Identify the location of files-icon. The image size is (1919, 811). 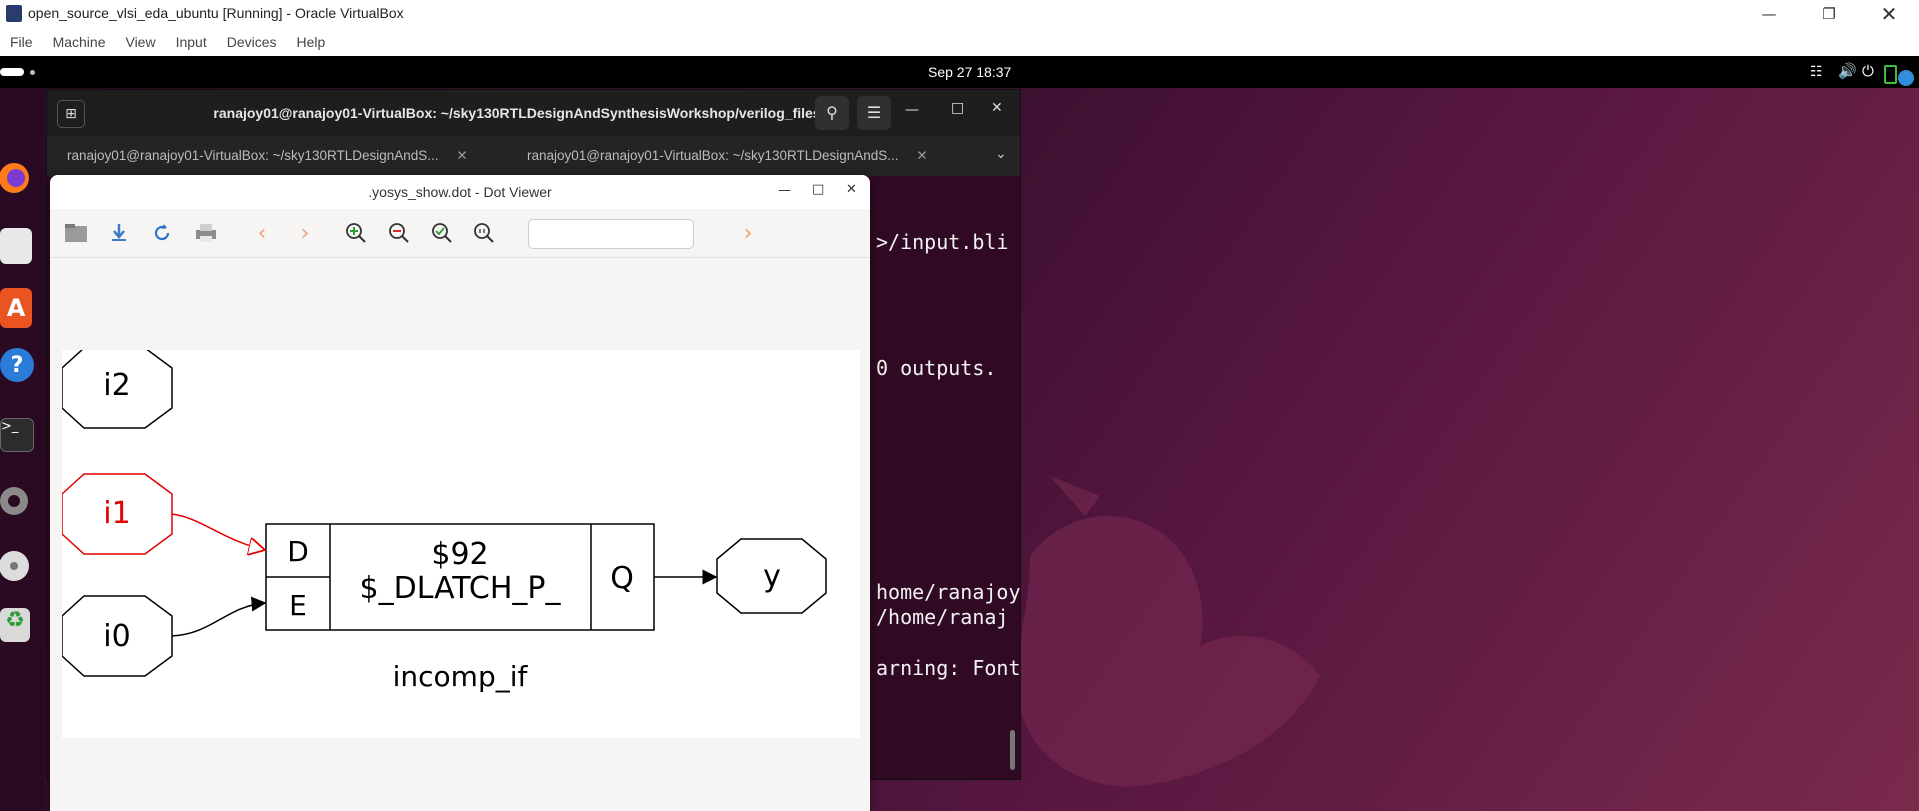
(16, 246).